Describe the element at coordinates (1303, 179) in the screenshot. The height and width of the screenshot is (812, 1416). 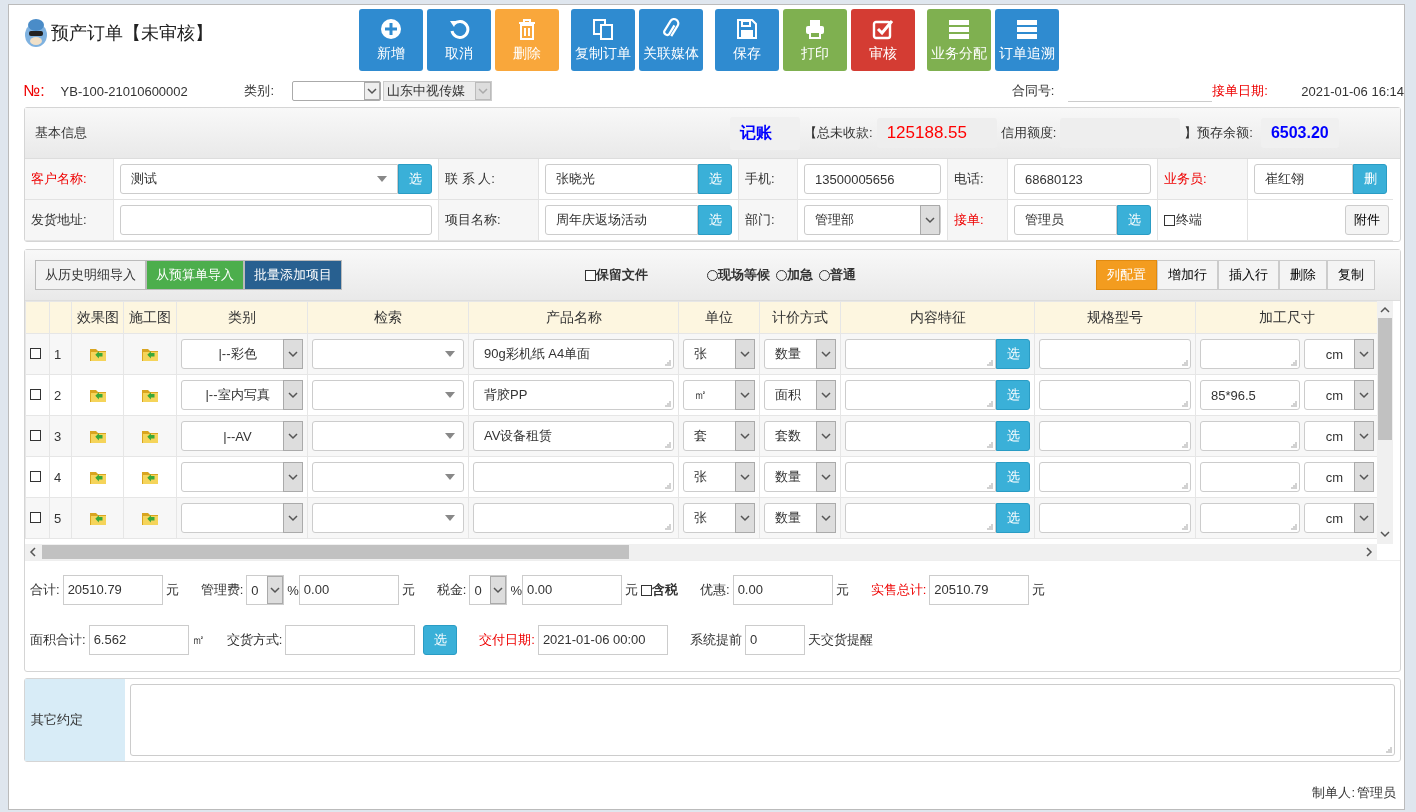
I see `input-field: 崔红翎` at that location.